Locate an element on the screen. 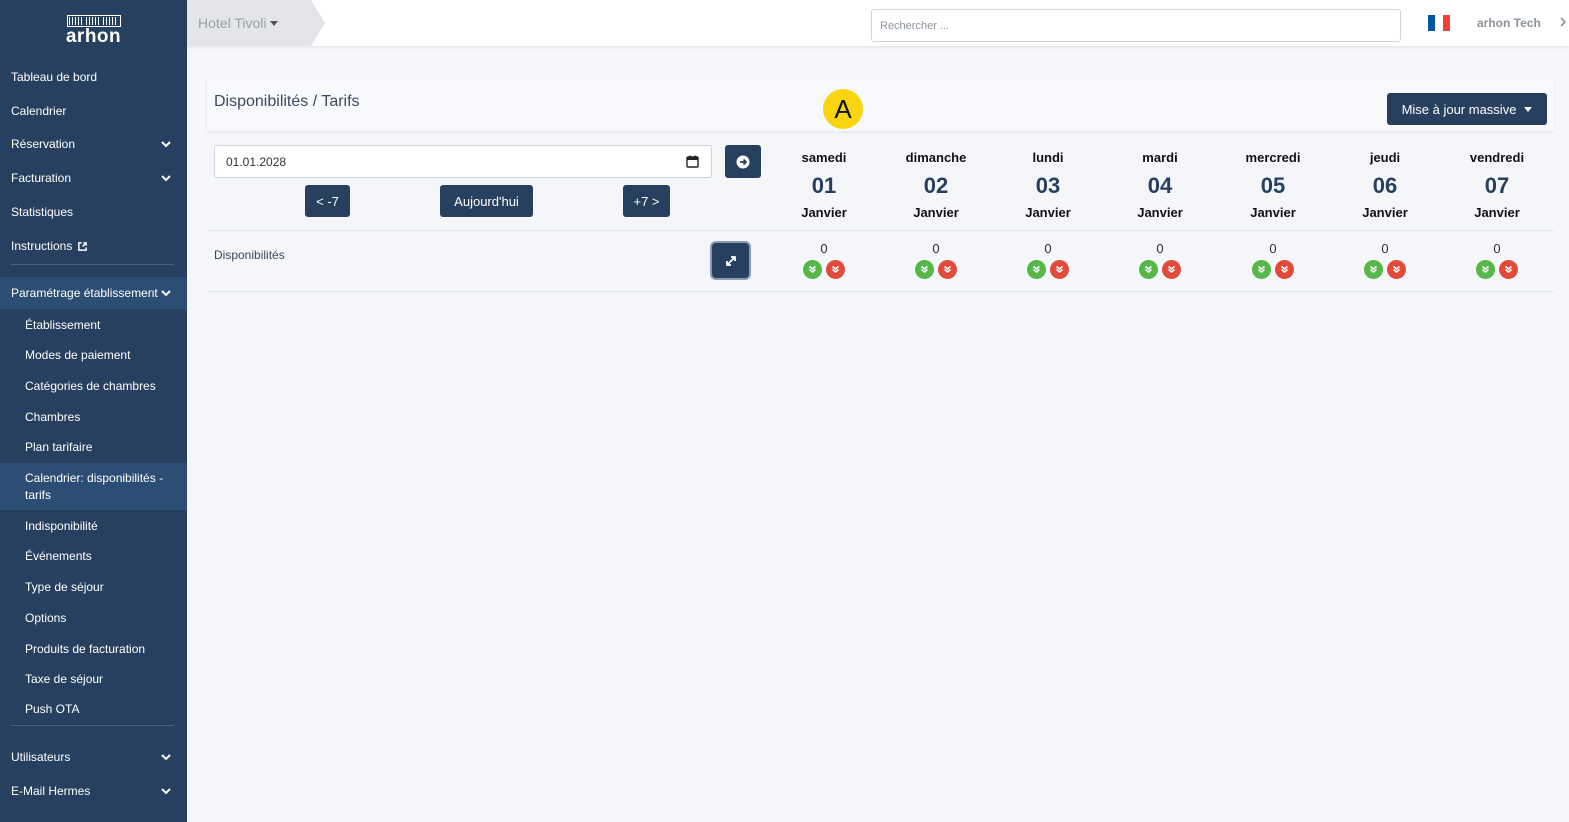 The width and height of the screenshot is (1569, 822). day-name: mercredi is located at coordinates (1273, 157).